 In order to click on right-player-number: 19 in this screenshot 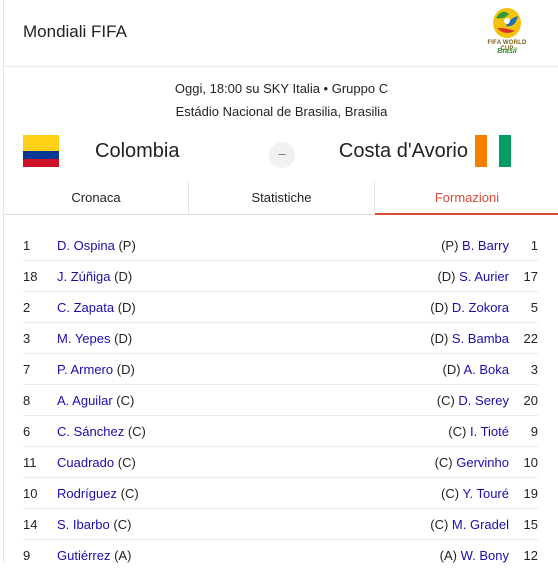, I will do `click(530, 493)`.